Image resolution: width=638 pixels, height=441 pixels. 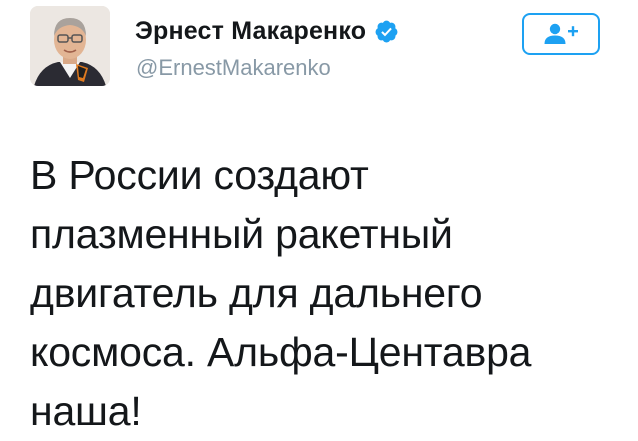 What do you see at coordinates (386, 31) in the screenshot?
I see `verified-badge-icon` at bounding box center [386, 31].